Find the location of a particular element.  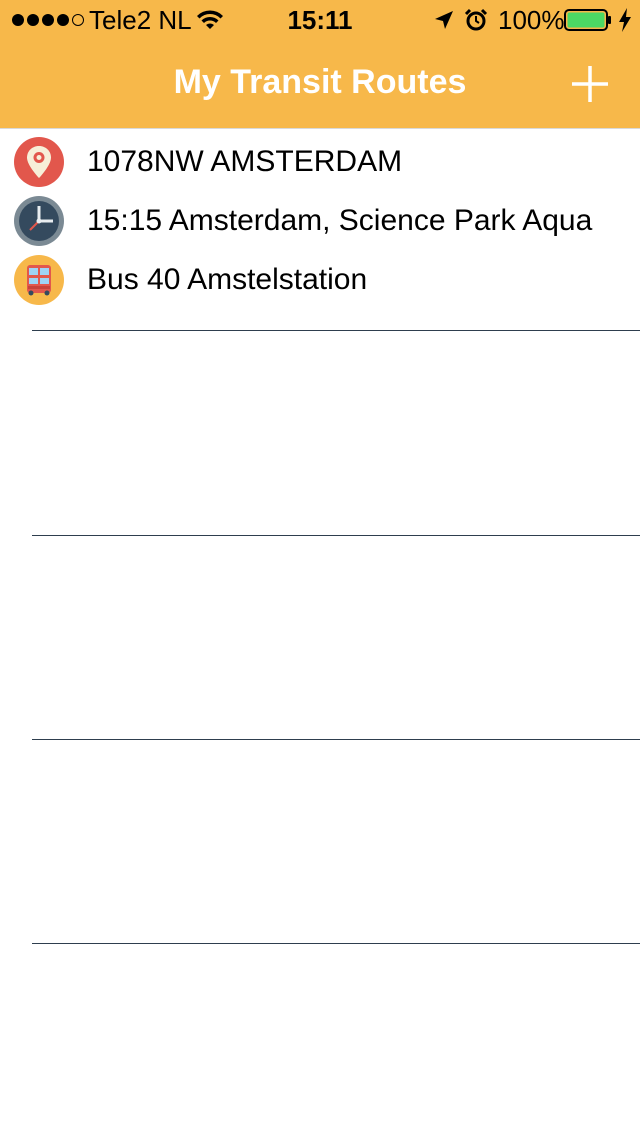

alarm-clock-icon is located at coordinates (476, 19).